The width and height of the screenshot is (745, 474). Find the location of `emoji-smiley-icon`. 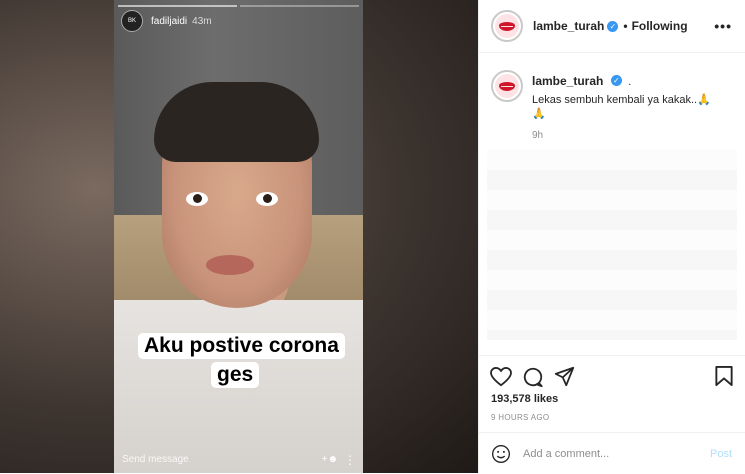

emoji-smiley-icon is located at coordinates (501, 454).